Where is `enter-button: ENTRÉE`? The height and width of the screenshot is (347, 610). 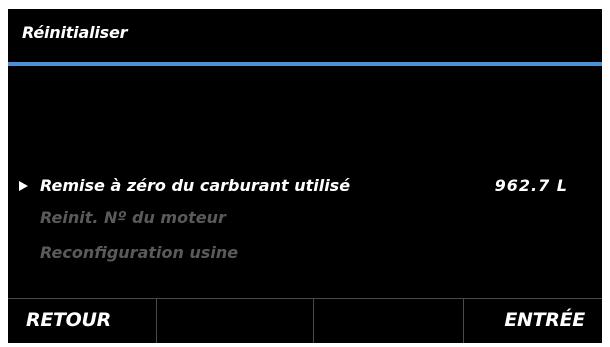 enter-button: ENTRÉE is located at coordinates (532, 321).